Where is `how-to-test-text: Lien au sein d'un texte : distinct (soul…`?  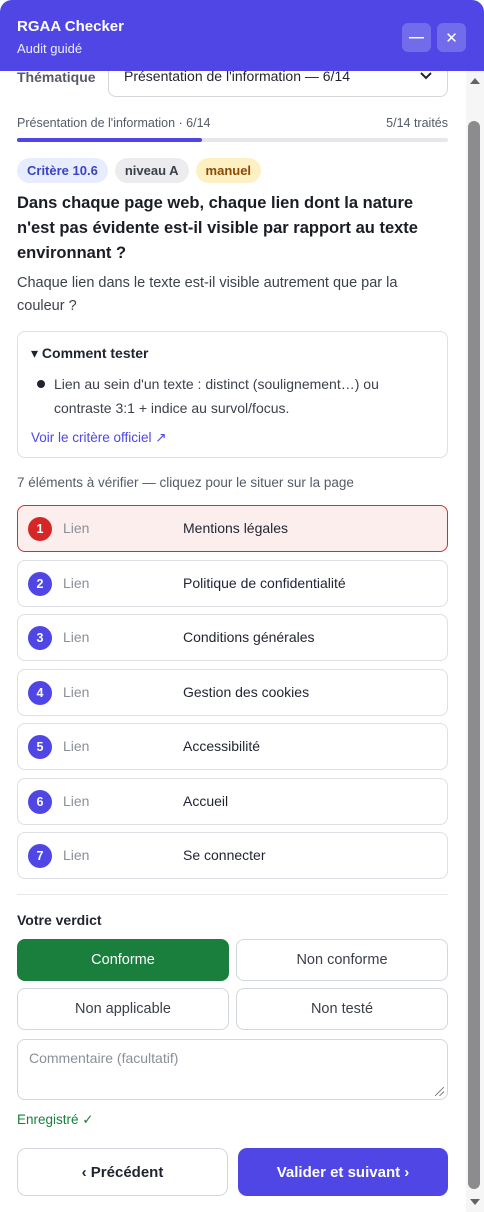
how-to-test-text: Lien au sein d'un texte : distinct (soul… is located at coordinates (216, 396).